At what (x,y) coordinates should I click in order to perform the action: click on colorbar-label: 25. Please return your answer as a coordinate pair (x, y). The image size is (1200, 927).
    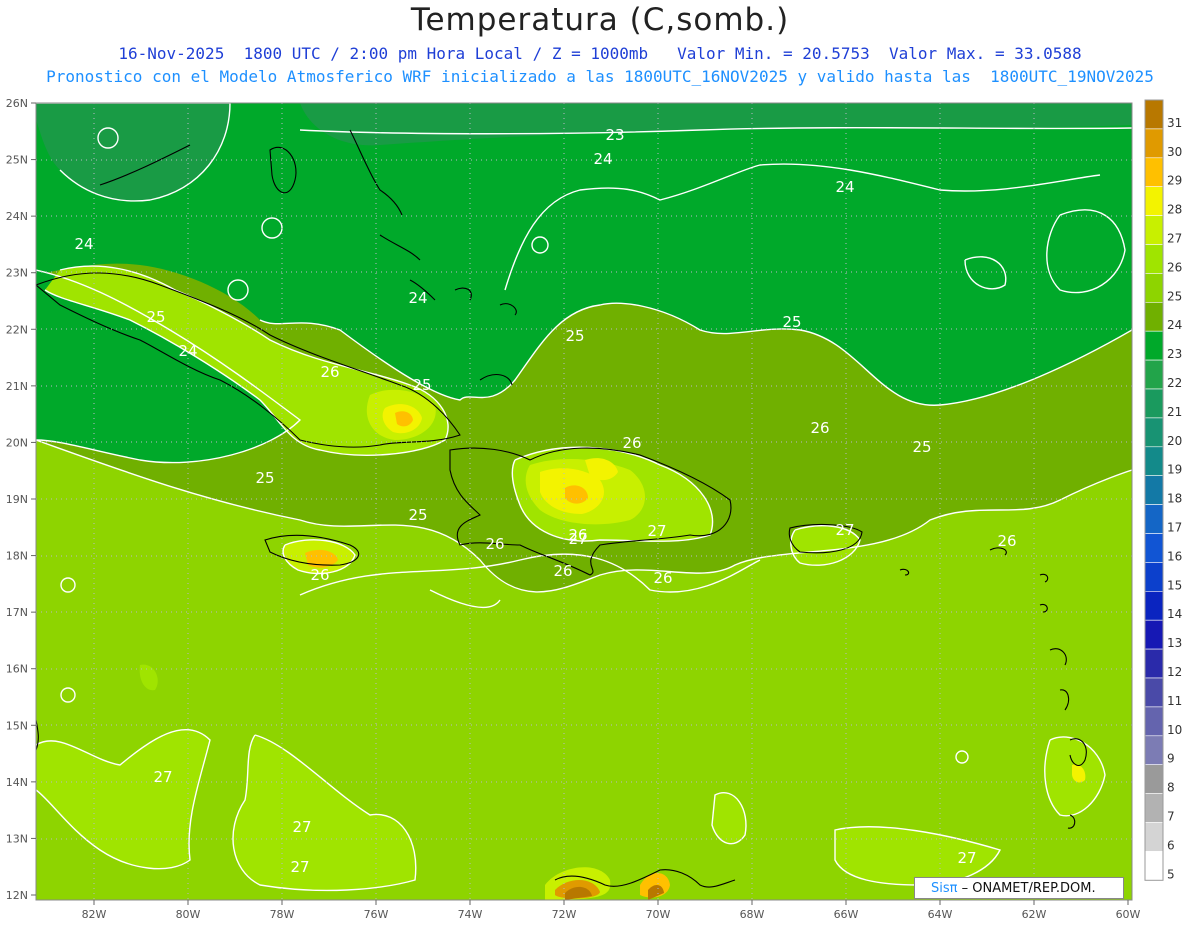
    Looking at the image, I should click on (1174, 296).